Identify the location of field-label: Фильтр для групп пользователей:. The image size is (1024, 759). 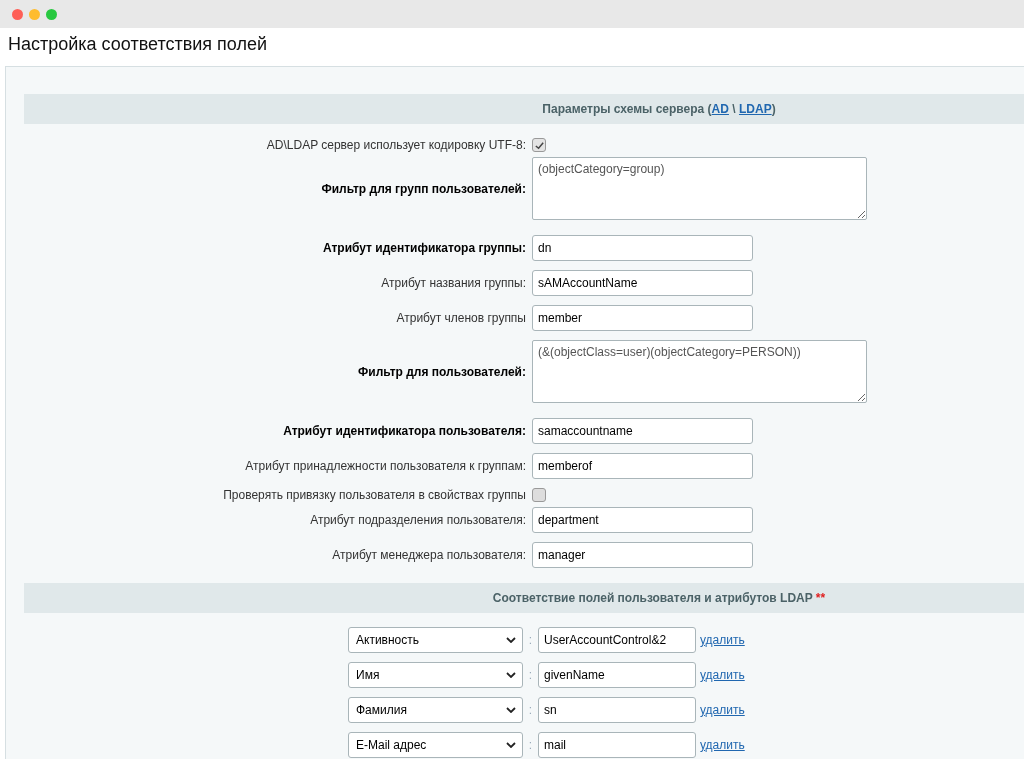
(423, 188).